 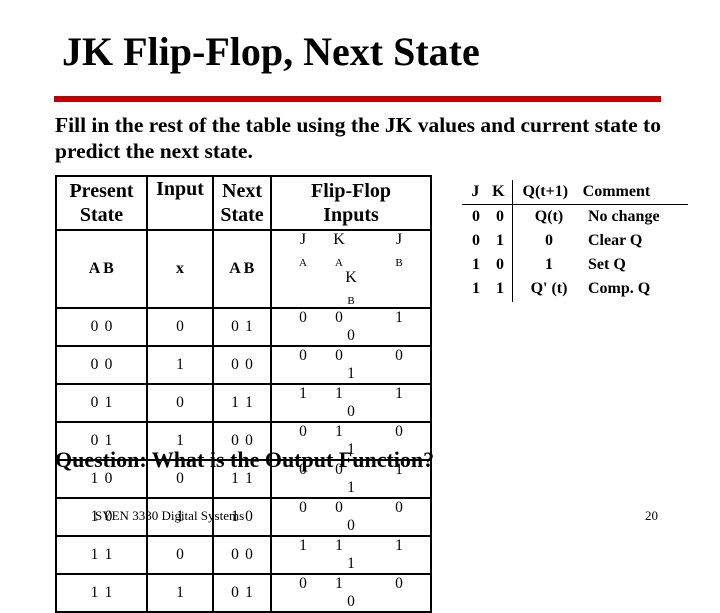 What do you see at coordinates (351, 593) in the screenshot?
I see `ff-inputs-cell: 0 1 00` at bounding box center [351, 593].